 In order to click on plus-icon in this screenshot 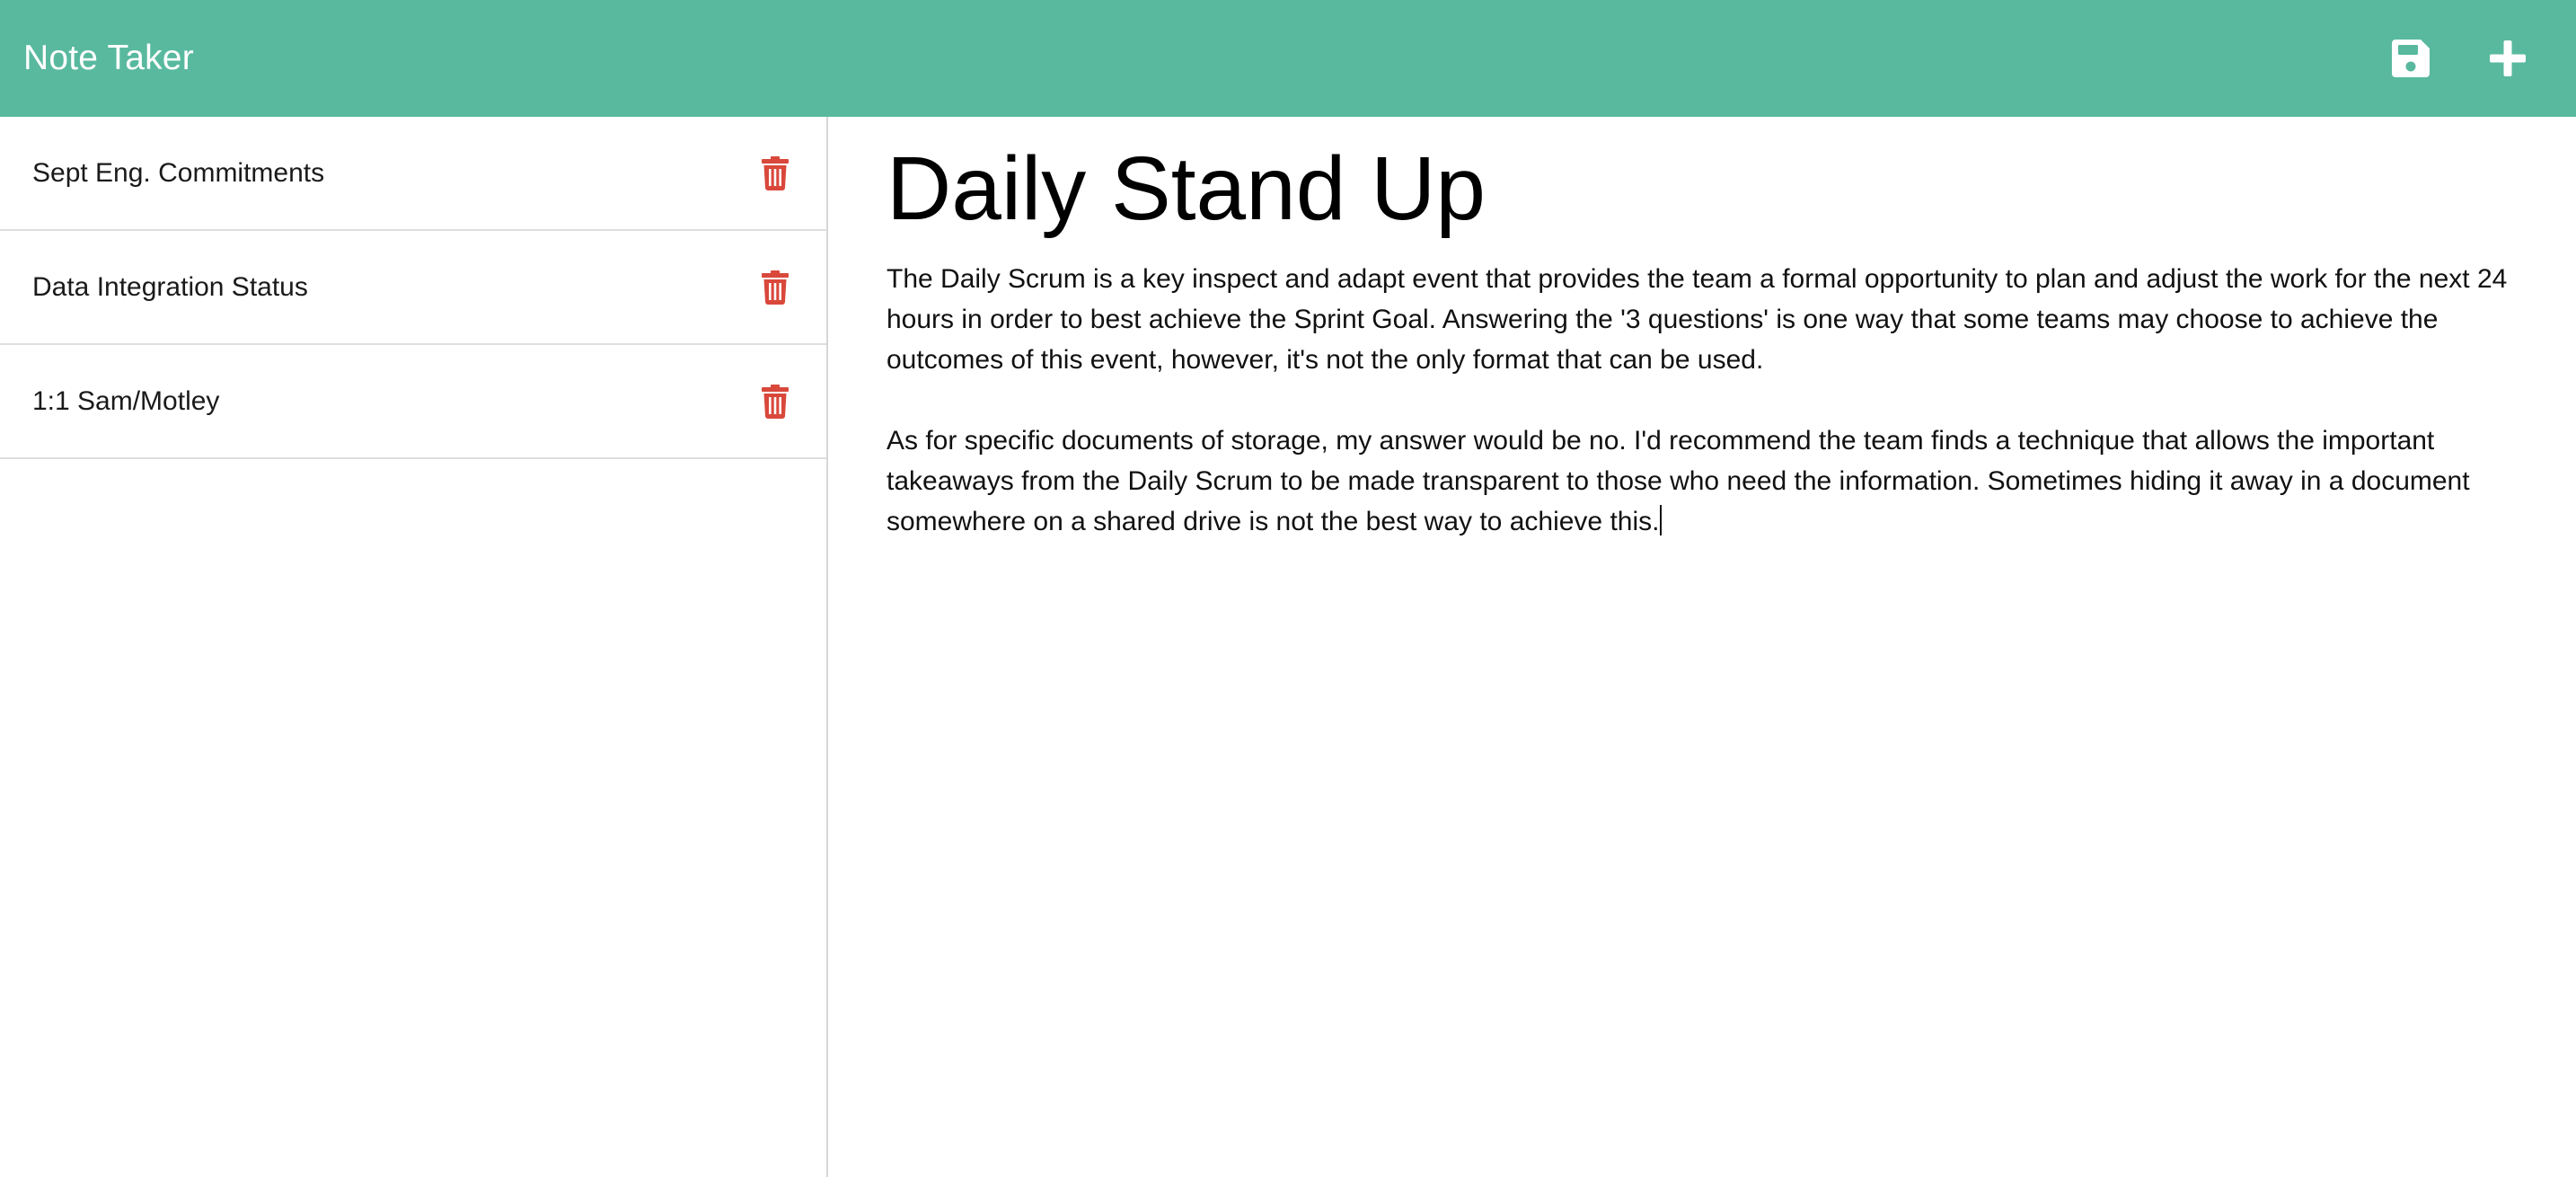, I will do `click(2508, 58)`.